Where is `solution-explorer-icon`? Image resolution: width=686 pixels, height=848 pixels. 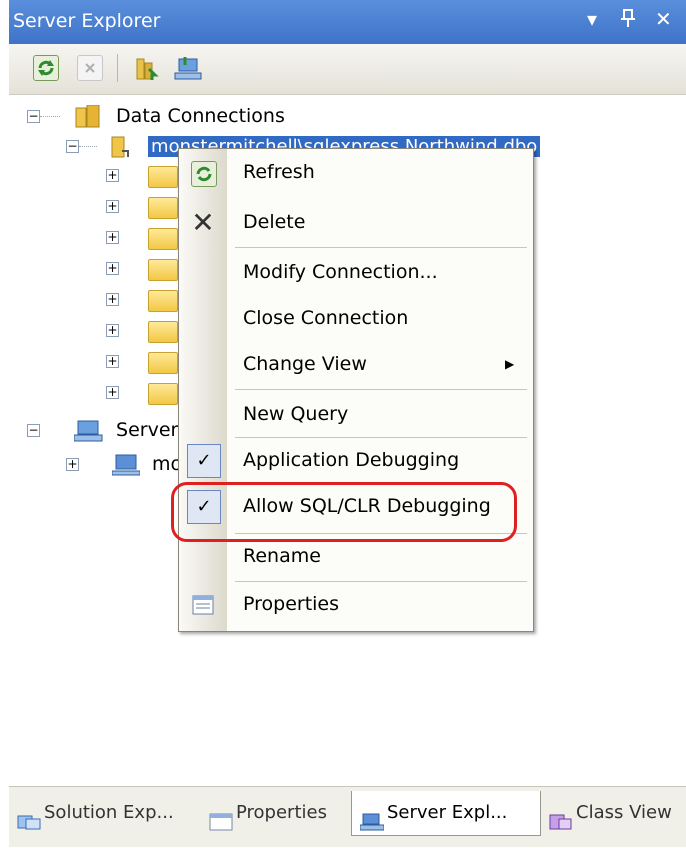 solution-explorer-icon is located at coordinates (29, 817).